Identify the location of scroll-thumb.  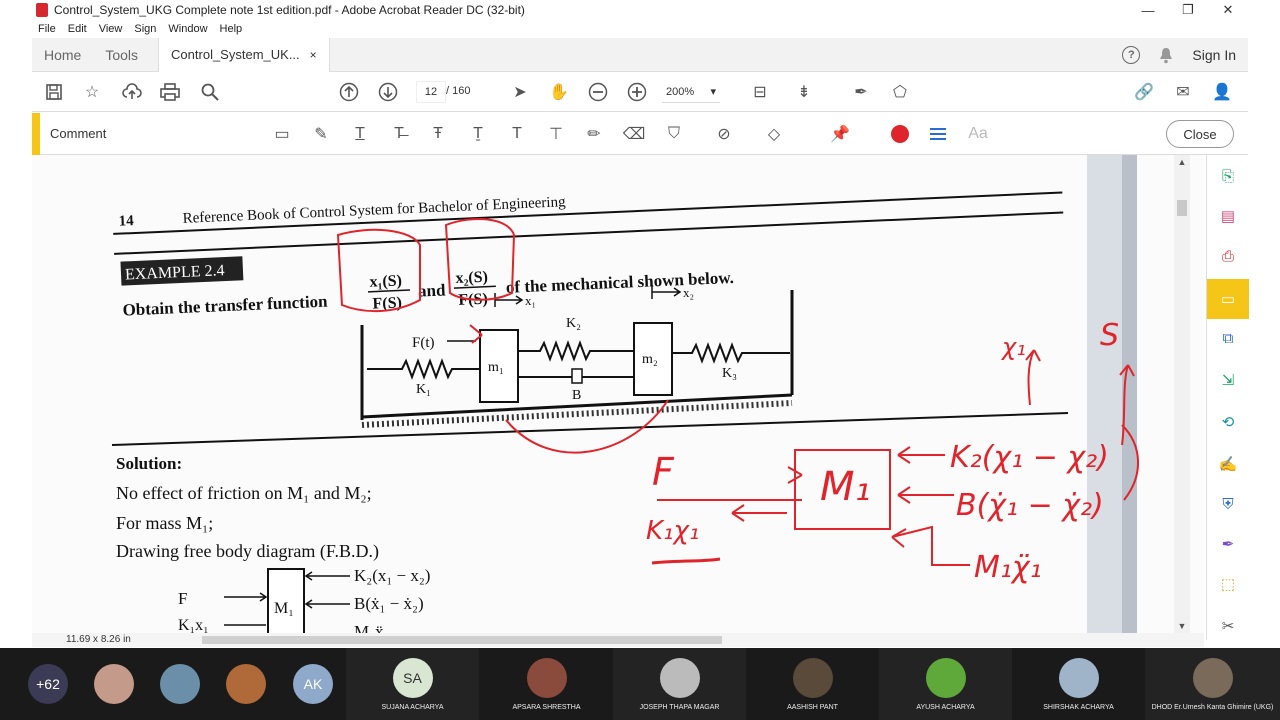
(1182, 208).